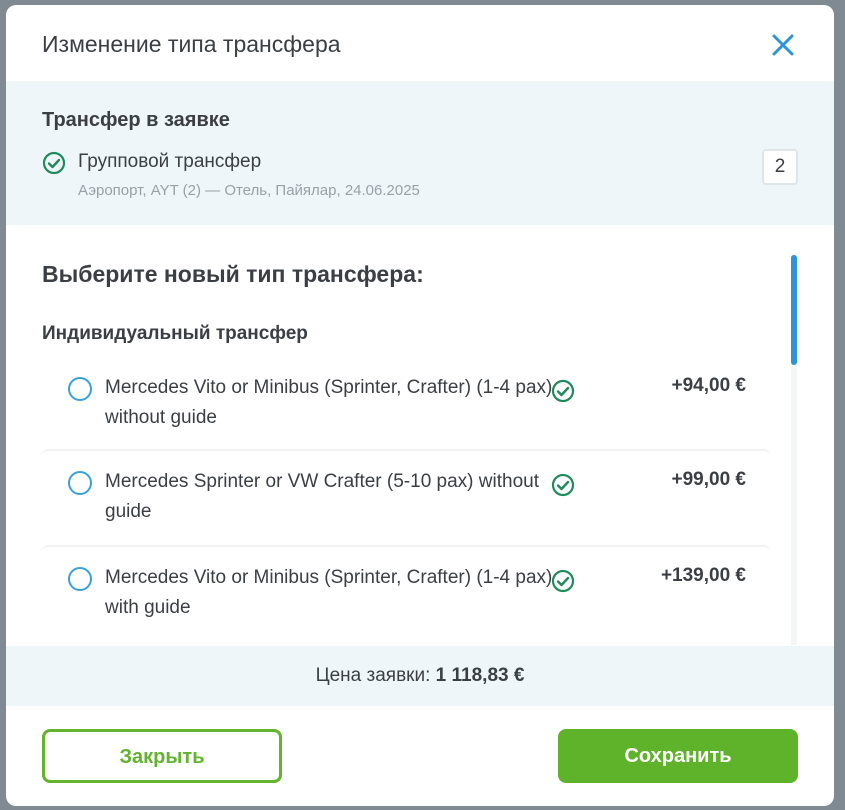  I want to click on modal-title: Изменение типа трансфера, so click(191, 44).